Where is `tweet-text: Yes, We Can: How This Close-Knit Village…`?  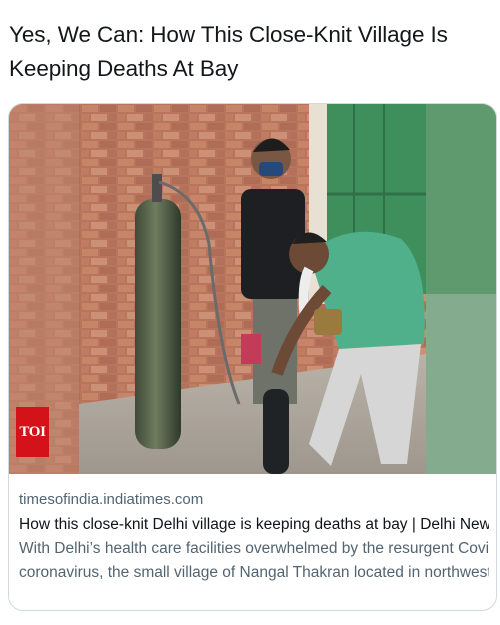
tweet-text: Yes, We Can: How This Close-Knit Village… is located at coordinates (228, 51).